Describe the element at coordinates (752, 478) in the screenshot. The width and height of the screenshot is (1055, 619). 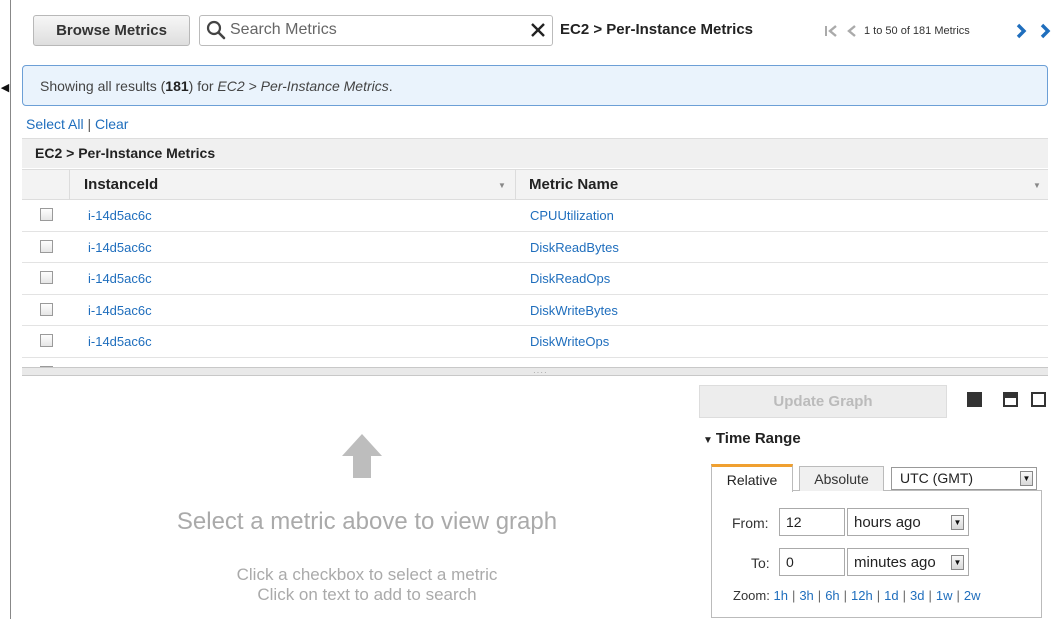
I see `tab-relative: Relative` at that location.